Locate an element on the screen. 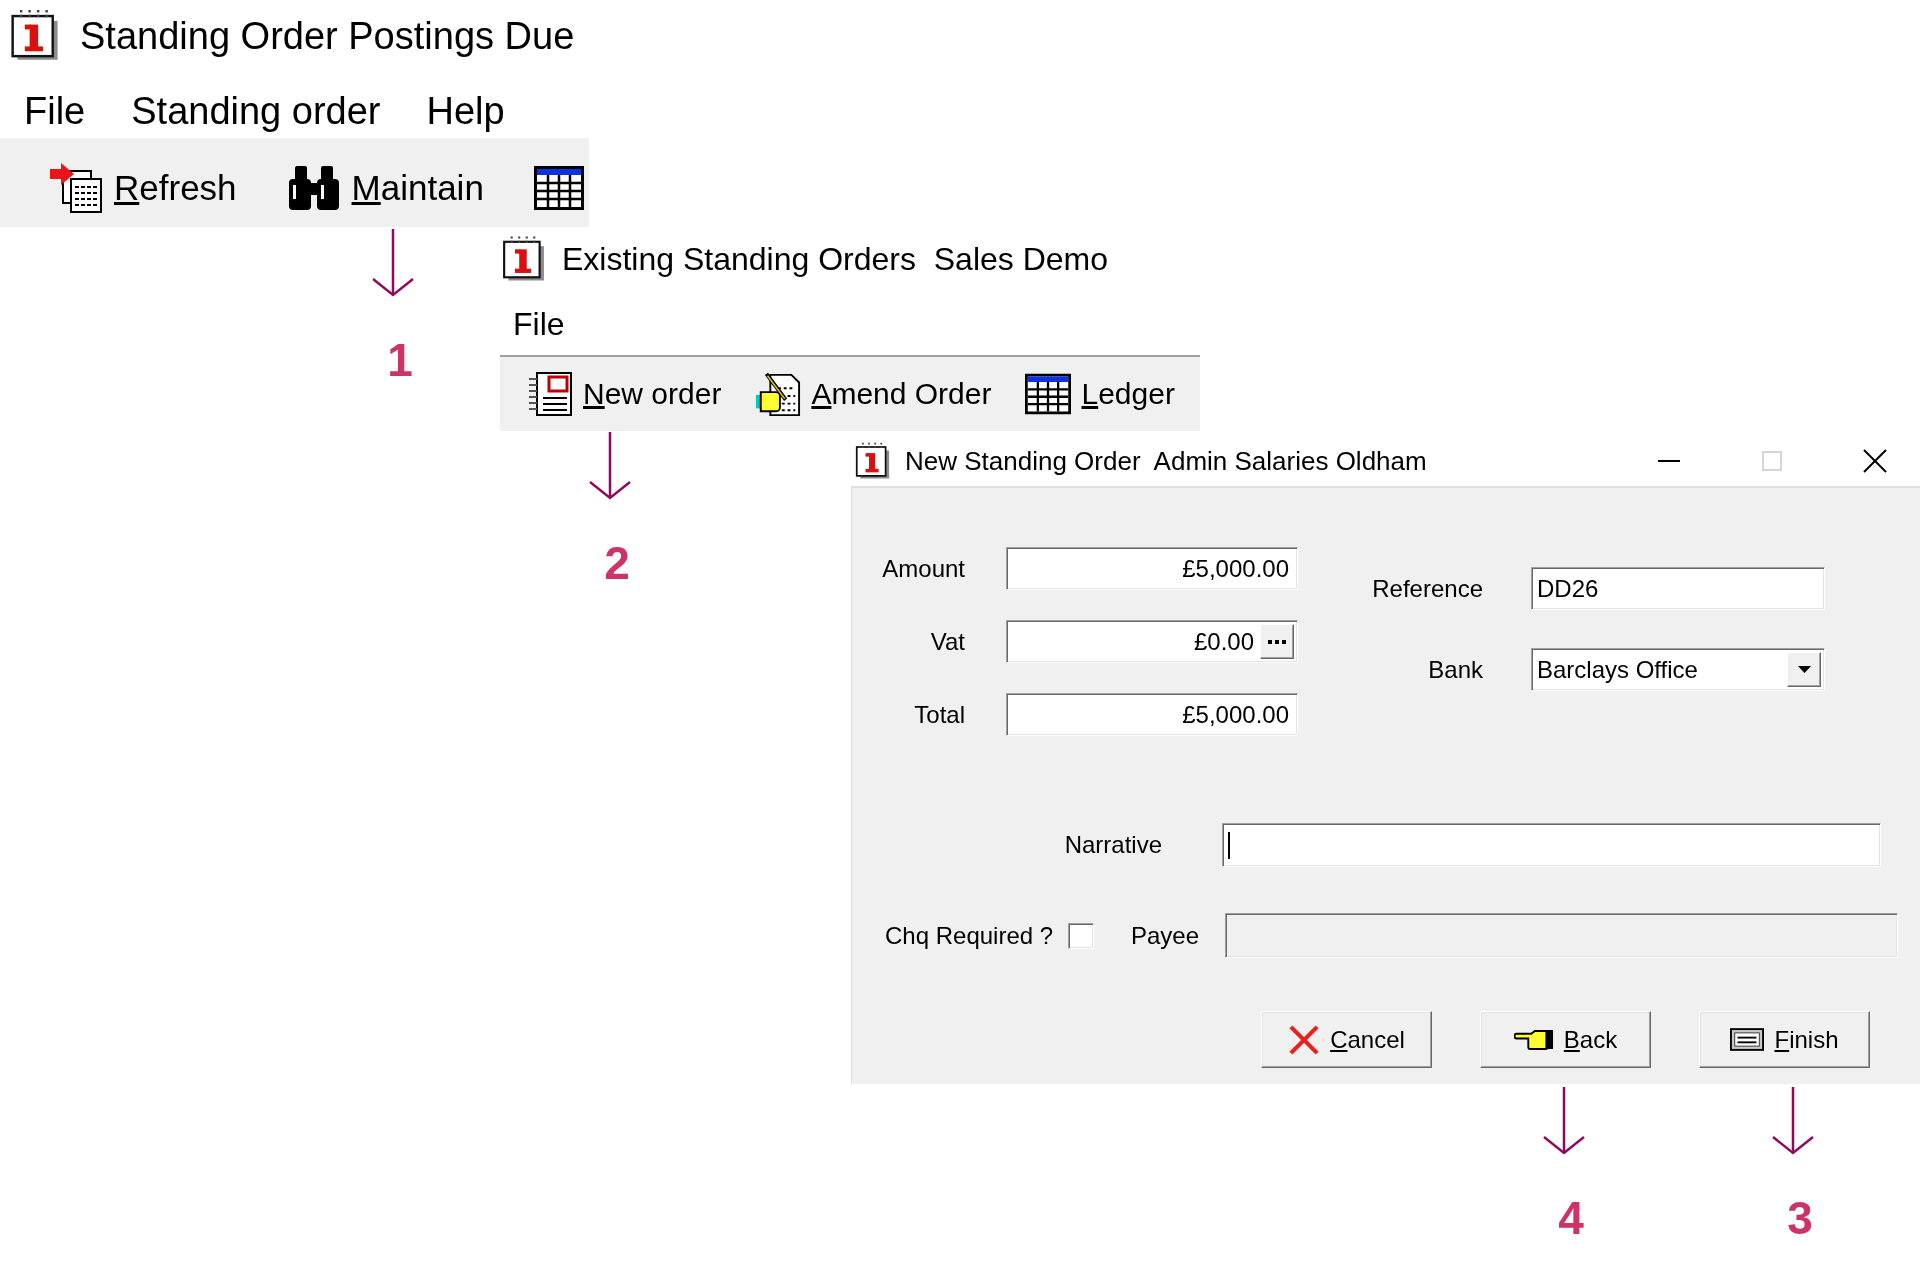 The image size is (1920, 1263). pointing-hand-icon is located at coordinates (1533, 1039).